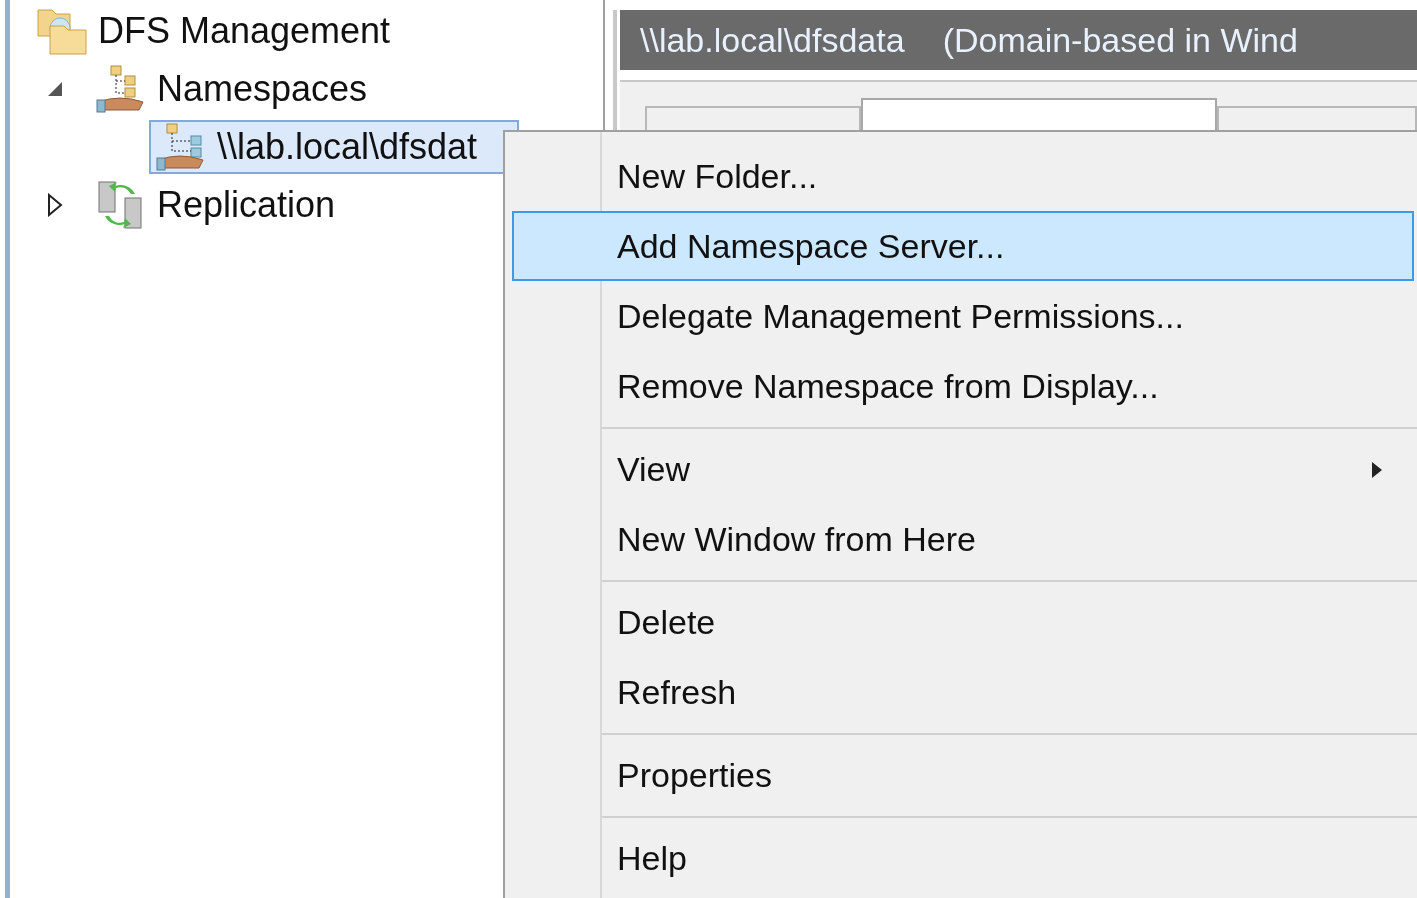 The image size is (1417, 898). What do you see at coordinates (963, 692) in the screenshot?
I see `menu-item: Refresh` at bounding box center [963, 692].